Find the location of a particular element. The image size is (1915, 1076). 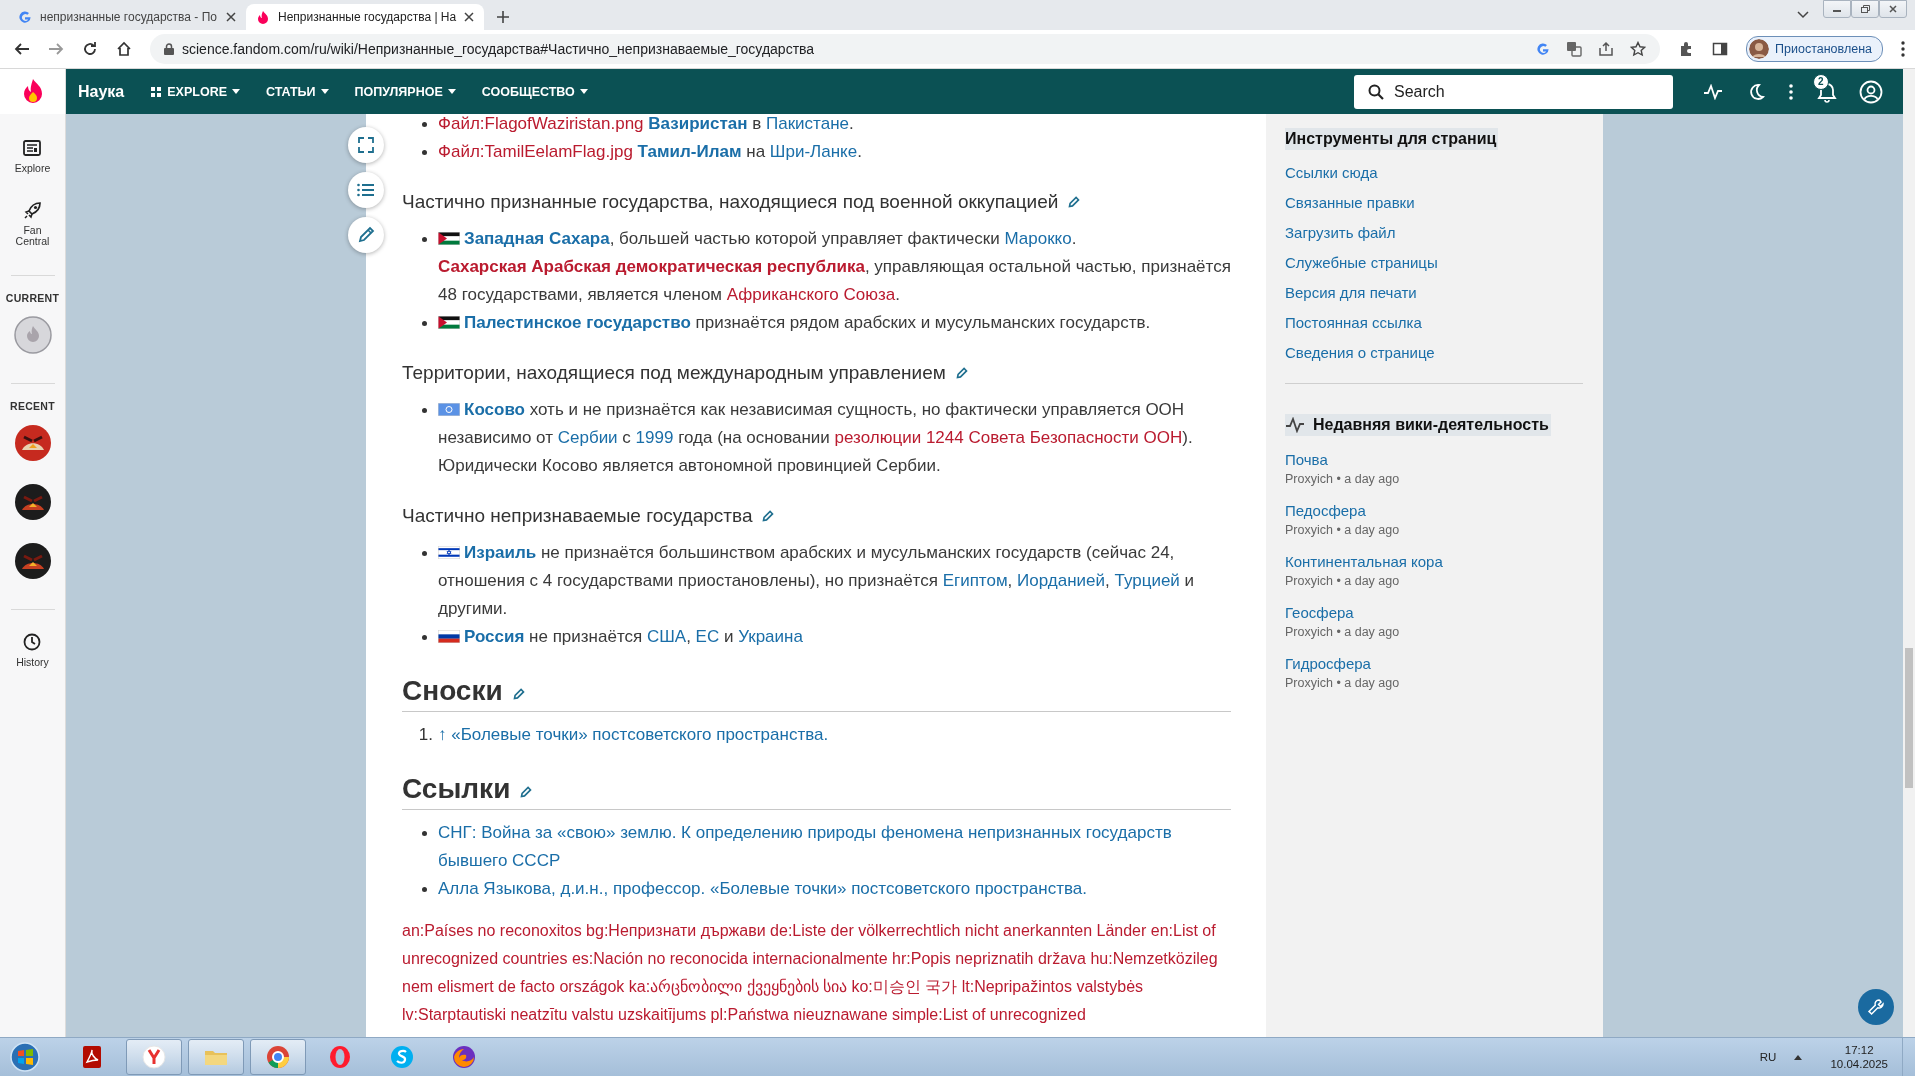

missing-page-link: Файл:FlagofWaziristan.png is located at coordinates (541, 123).